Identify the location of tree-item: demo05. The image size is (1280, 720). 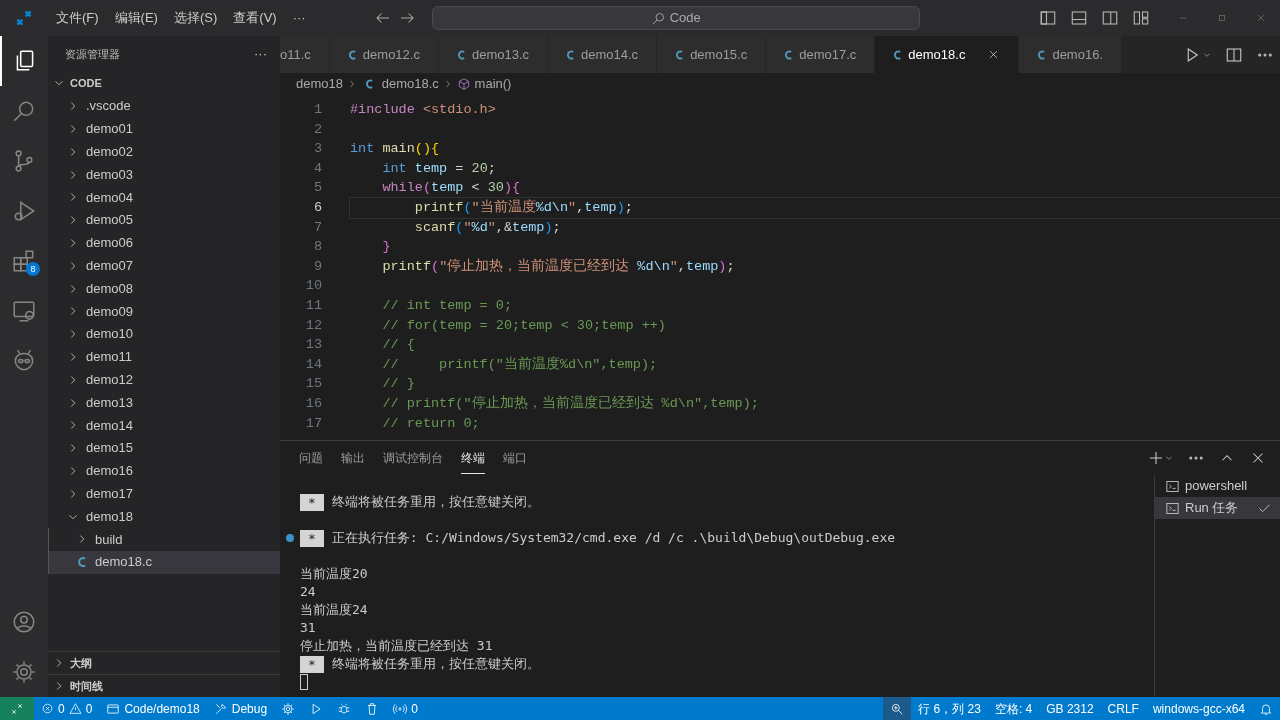
(164, 220).